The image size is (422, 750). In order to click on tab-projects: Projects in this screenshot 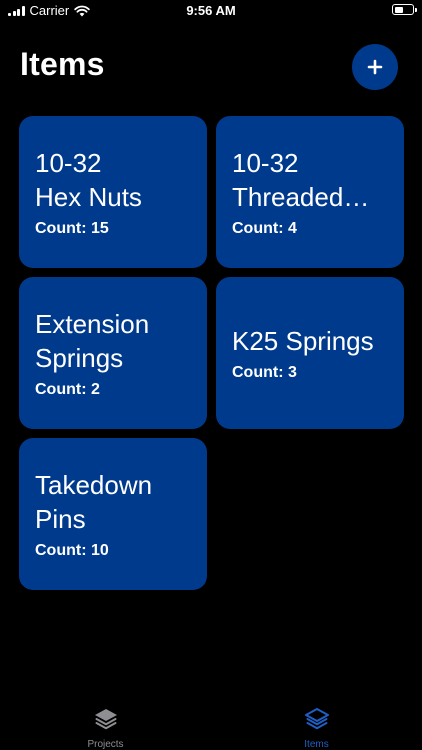, I will do `click(105, 725)`.